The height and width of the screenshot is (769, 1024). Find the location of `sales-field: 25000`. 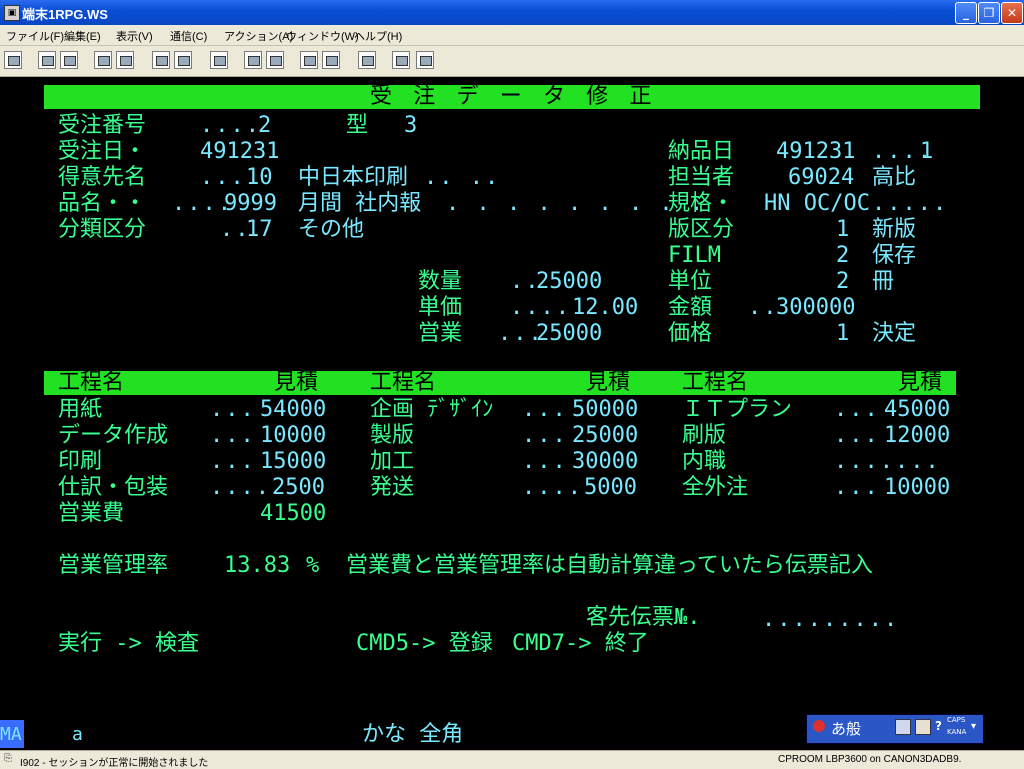

sales-field: 25000 is located at coordinates (569, 334).